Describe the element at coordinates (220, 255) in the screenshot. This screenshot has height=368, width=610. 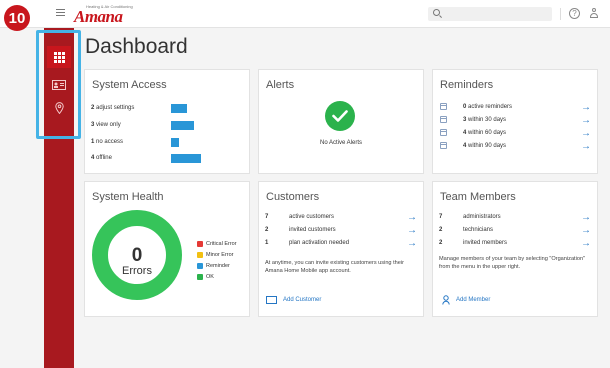
I see `legend-label: Minor Error` at that location.